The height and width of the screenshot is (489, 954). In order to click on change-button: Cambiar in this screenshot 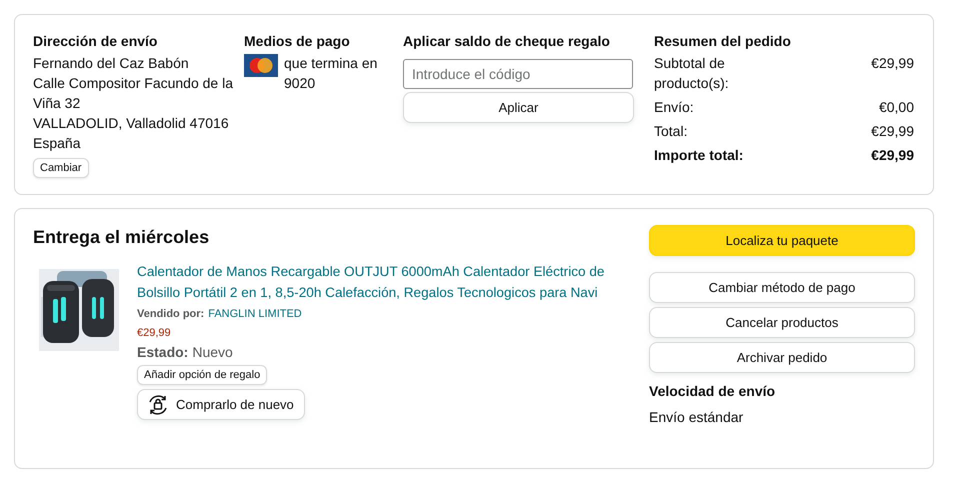, I will do `click(61, 168)`.